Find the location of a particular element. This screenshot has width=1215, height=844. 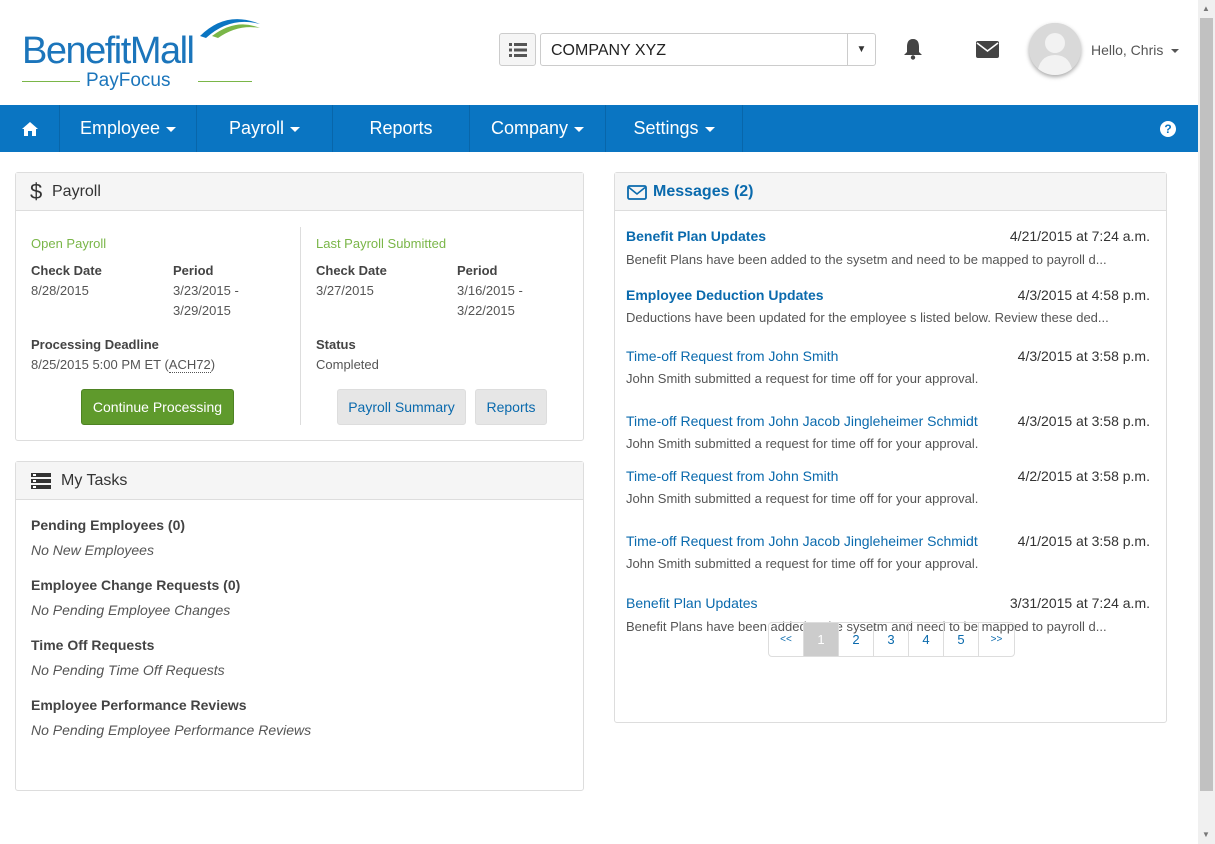

list-icon is located at coordinates (517, 49).